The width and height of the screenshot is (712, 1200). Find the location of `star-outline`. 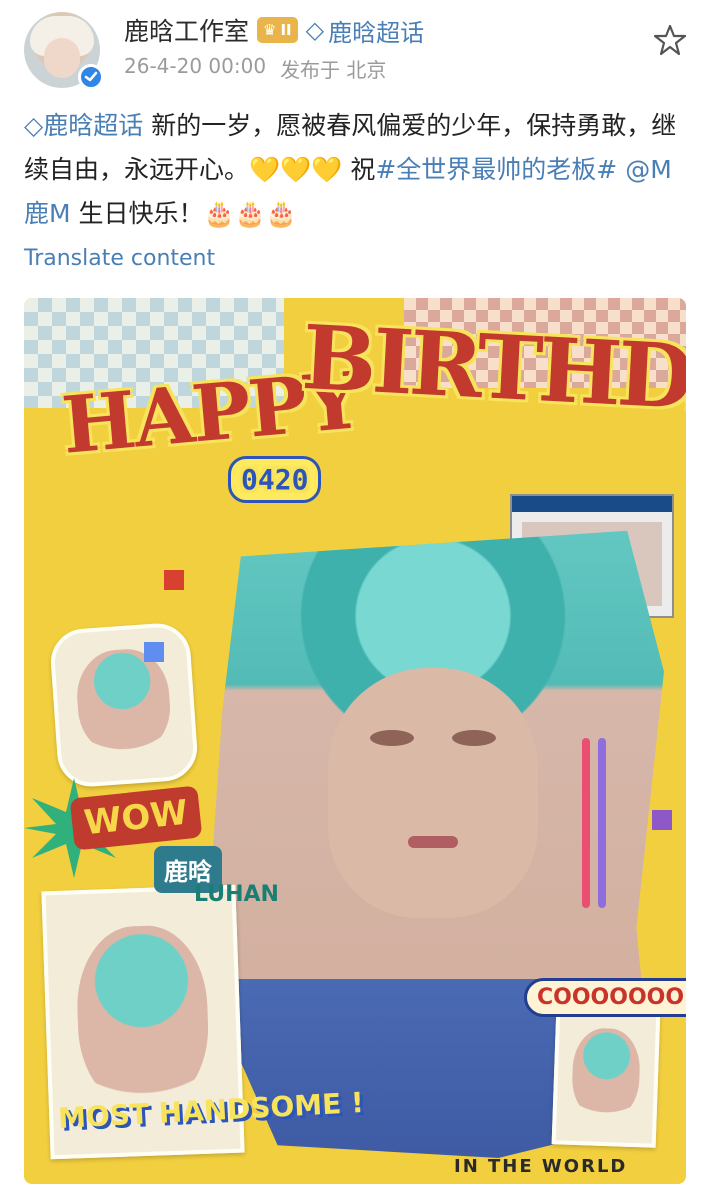

star-outline is located at coordinates (670, 40).